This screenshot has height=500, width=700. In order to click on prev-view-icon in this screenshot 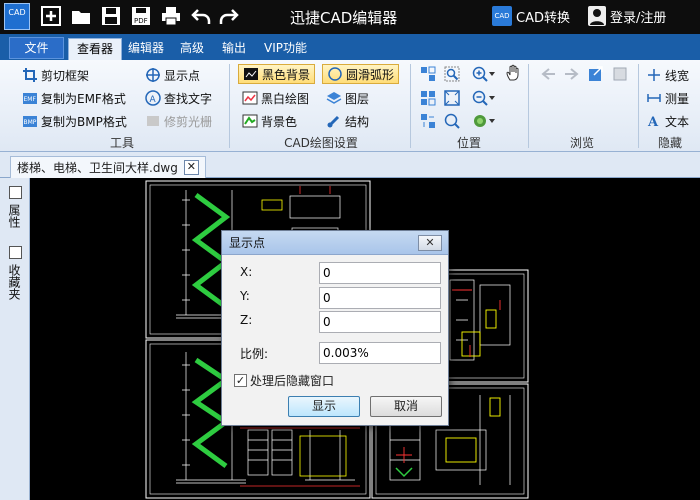, I will do `click(428, 121)`.